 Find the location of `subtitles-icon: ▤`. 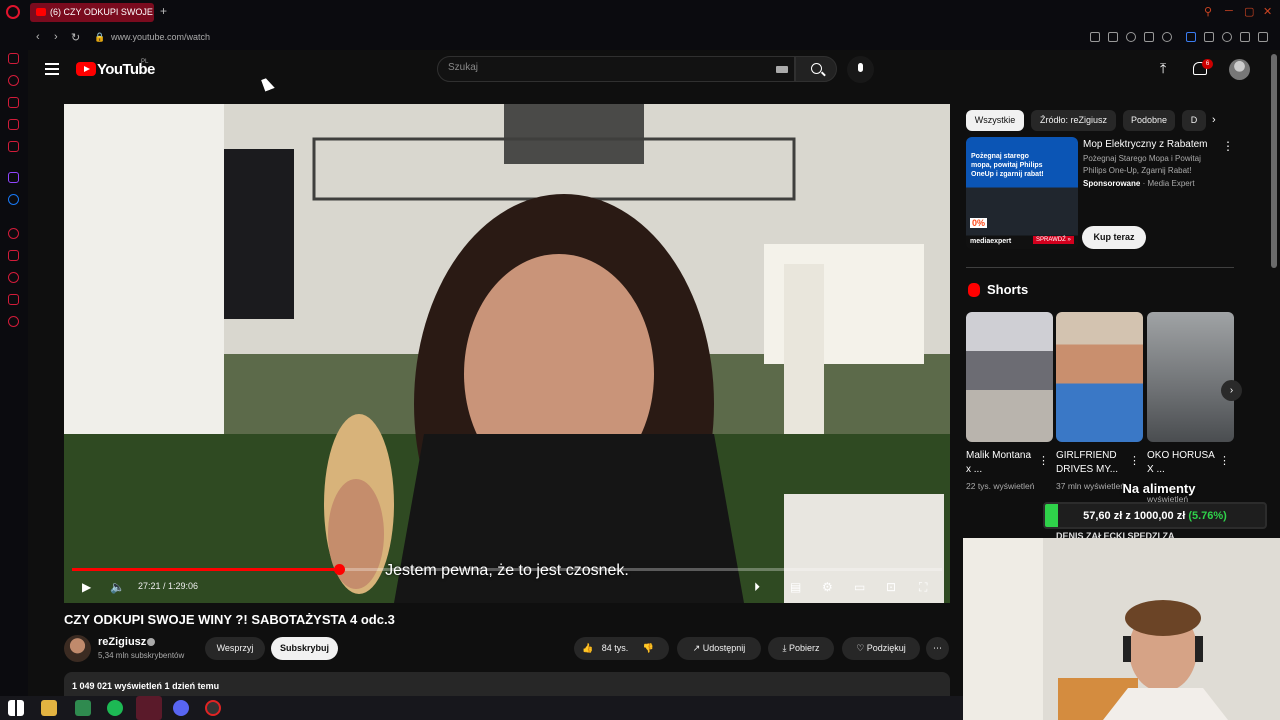

subtitles-icon: ▤ is located at coordinates (795, 587).